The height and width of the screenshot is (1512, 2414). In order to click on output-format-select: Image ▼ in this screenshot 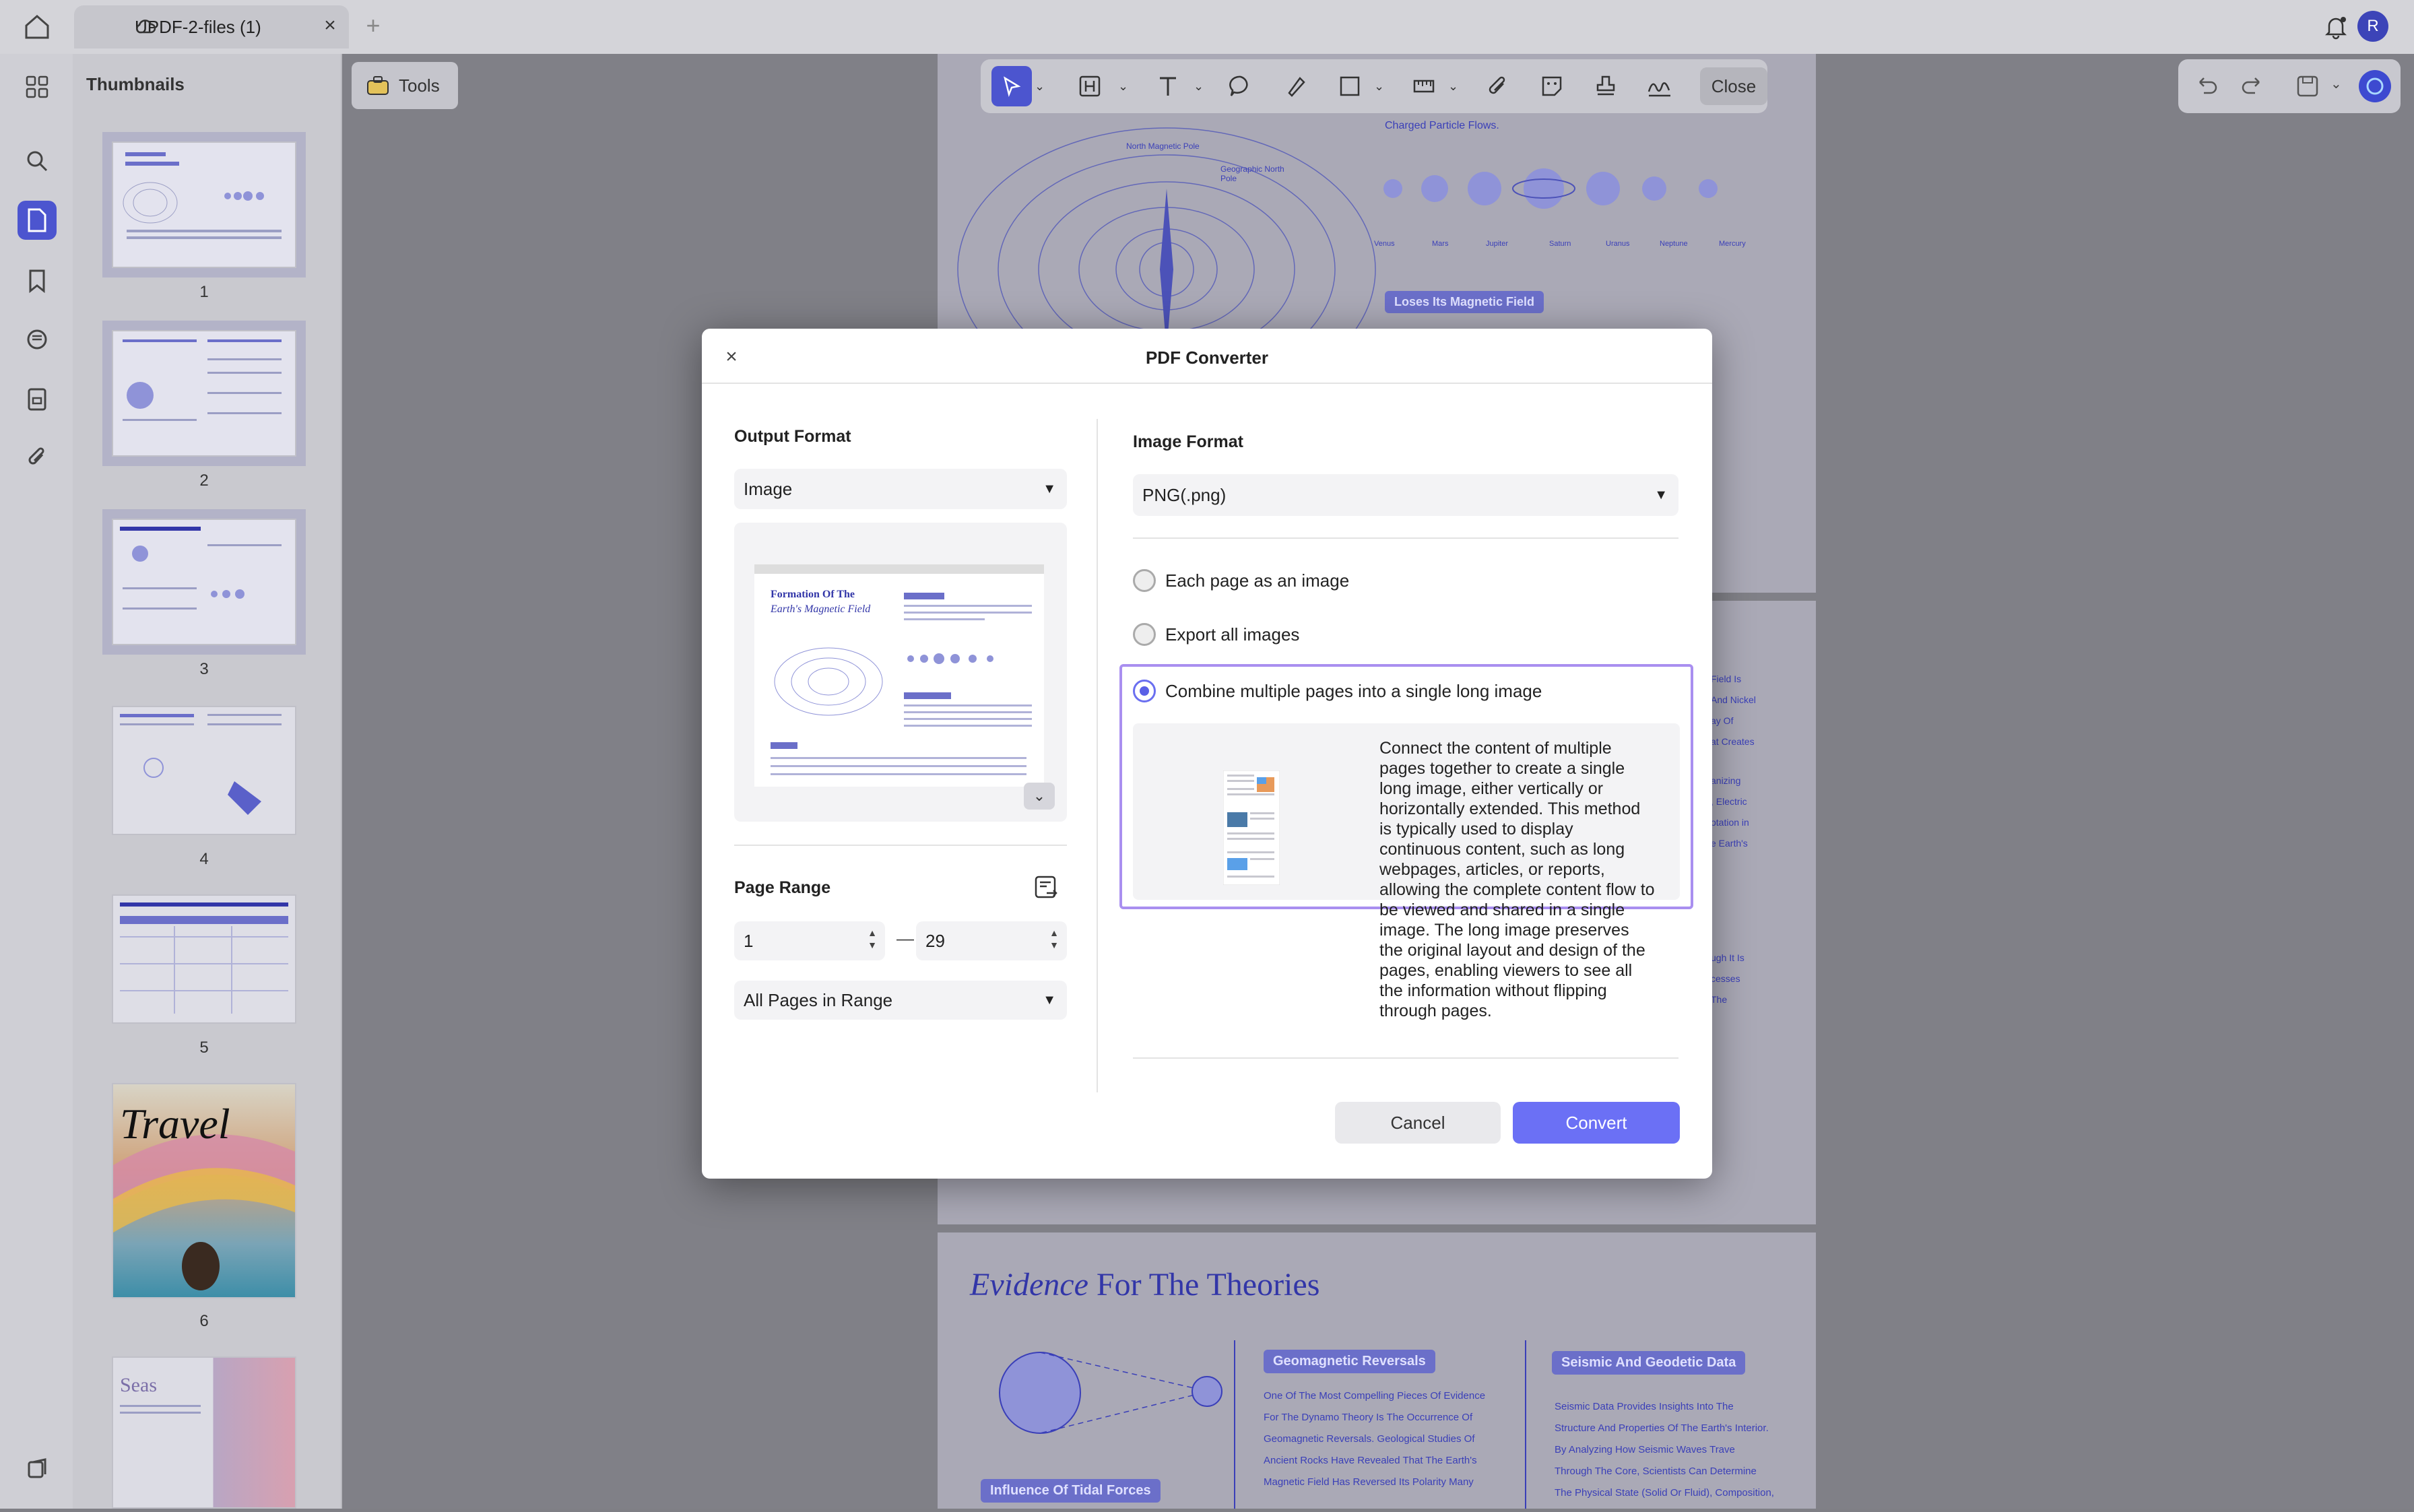, I will do `click(900, 489)`.